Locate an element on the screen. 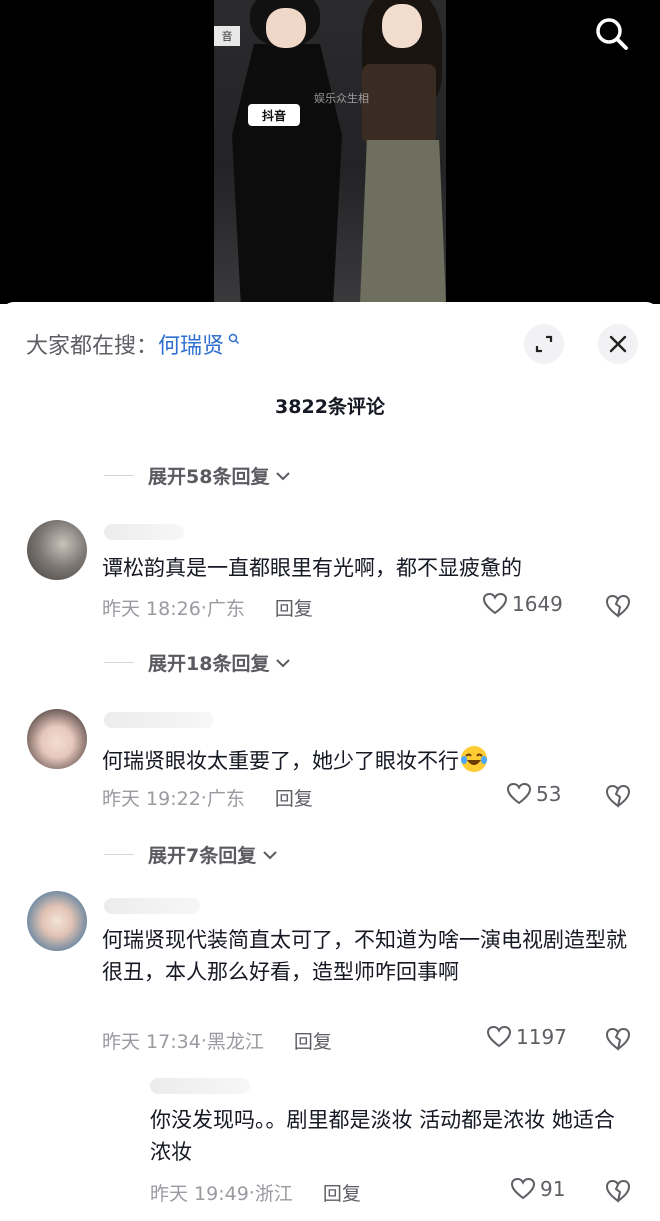 This screenshot has height=1221, width=660. close-button is located at coordinates (618, 344).